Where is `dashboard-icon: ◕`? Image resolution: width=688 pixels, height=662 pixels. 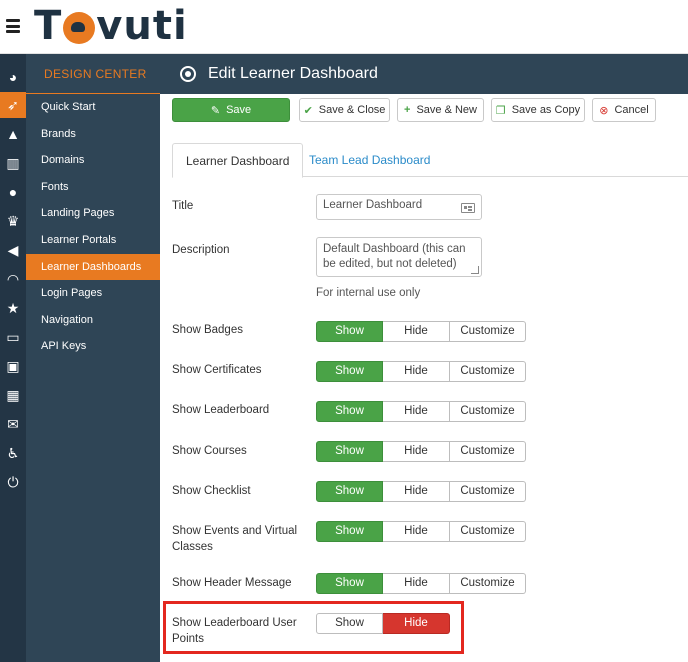 dashboard-icon: ◕ is located at coordinates (13, 77).